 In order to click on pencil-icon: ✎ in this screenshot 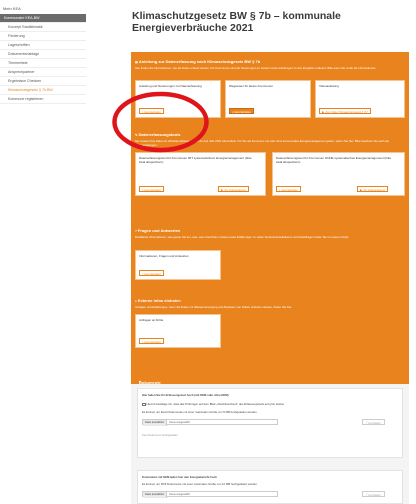, I will do `click(136, 135)`.